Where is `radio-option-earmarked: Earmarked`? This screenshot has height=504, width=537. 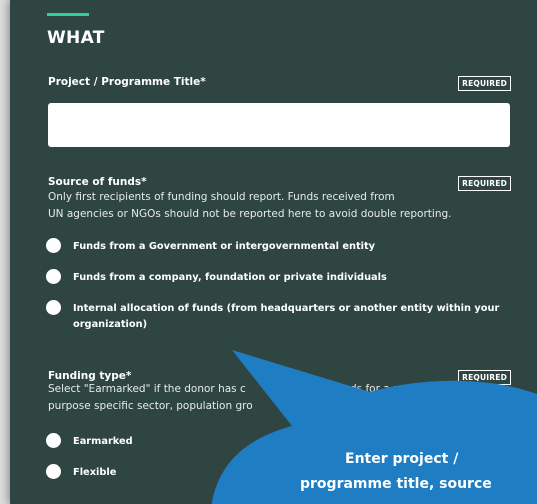 radio-option-earmarked: Earmarked is located at coordinates (89, 441).